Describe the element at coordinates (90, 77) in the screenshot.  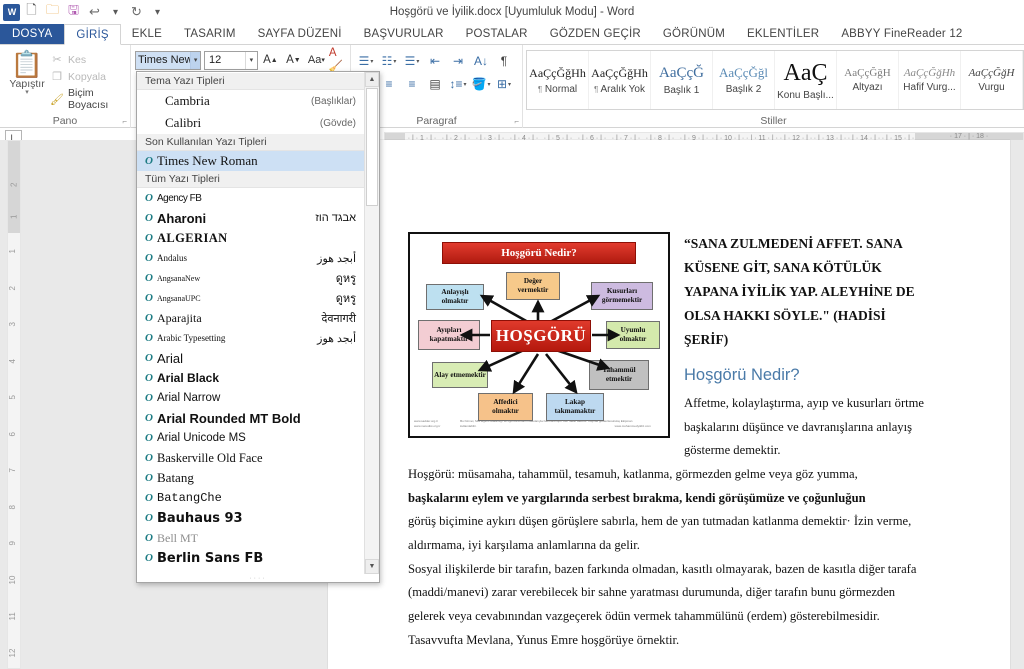
I see `copy-button: ❐ Kopyala` at that location.